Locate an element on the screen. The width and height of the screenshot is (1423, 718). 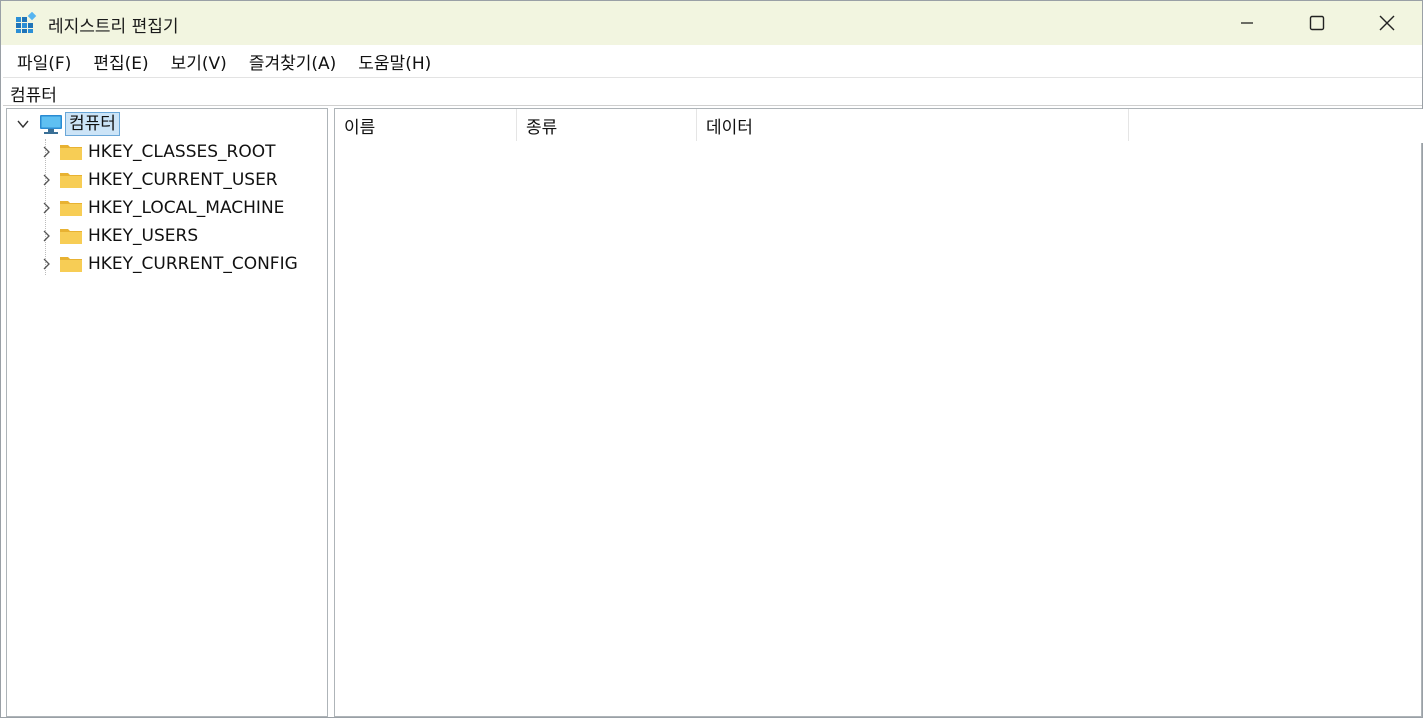
tree-item-label: HKEY_CURRENT_CONFIG is located at coordinates (193, 264).